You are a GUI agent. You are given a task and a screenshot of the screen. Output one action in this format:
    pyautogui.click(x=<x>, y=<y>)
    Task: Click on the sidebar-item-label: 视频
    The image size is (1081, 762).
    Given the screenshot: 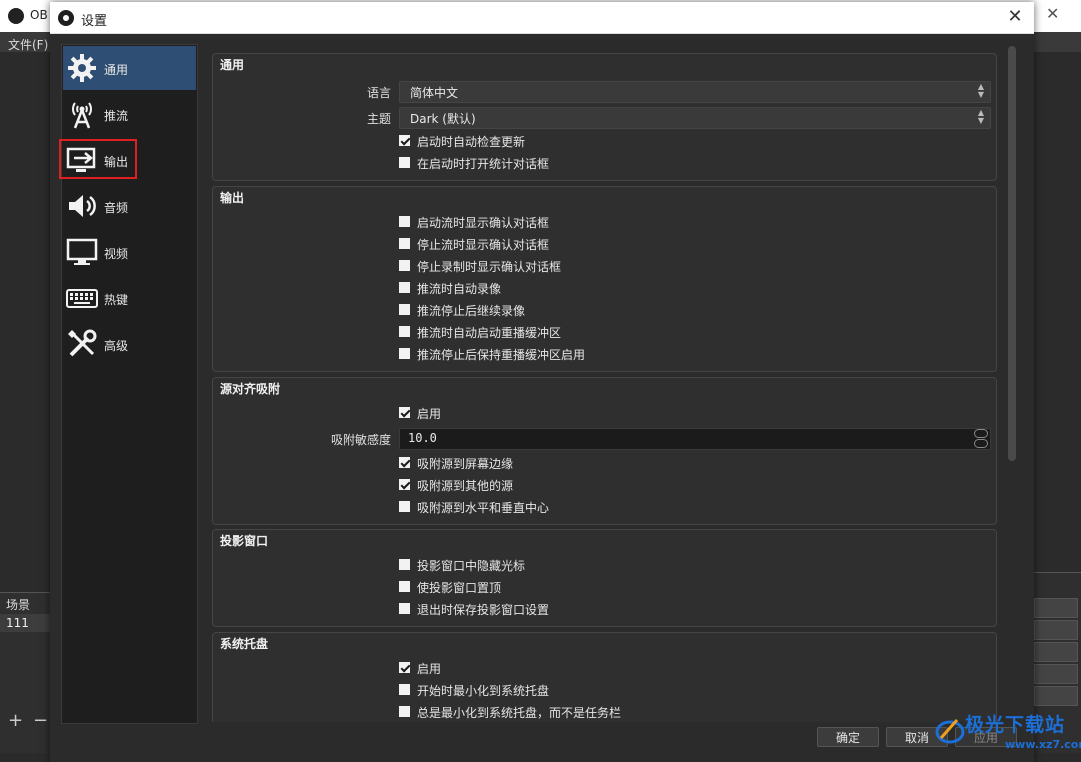 What is the action you would take?
    pyautogui.click(x=116, y=254)
    